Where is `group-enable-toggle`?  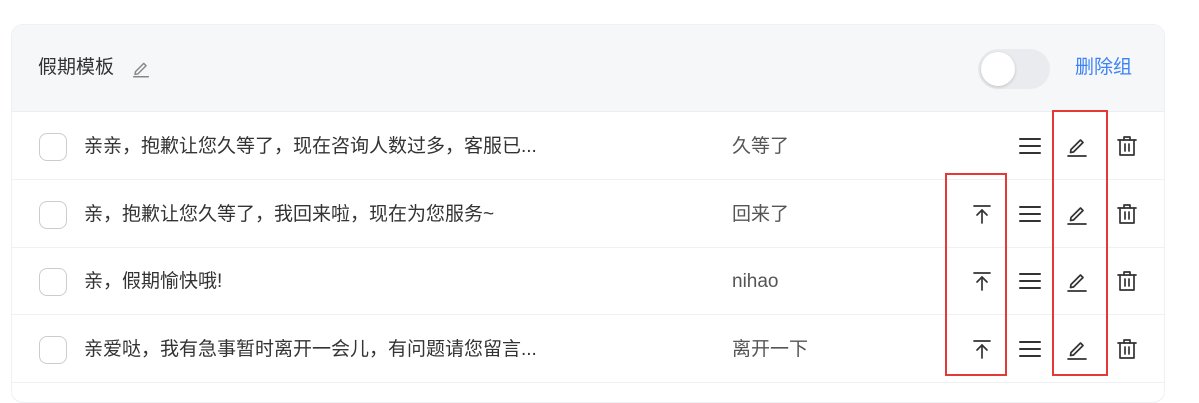
group-enable-toggle is located at coordinates (1014, 69).